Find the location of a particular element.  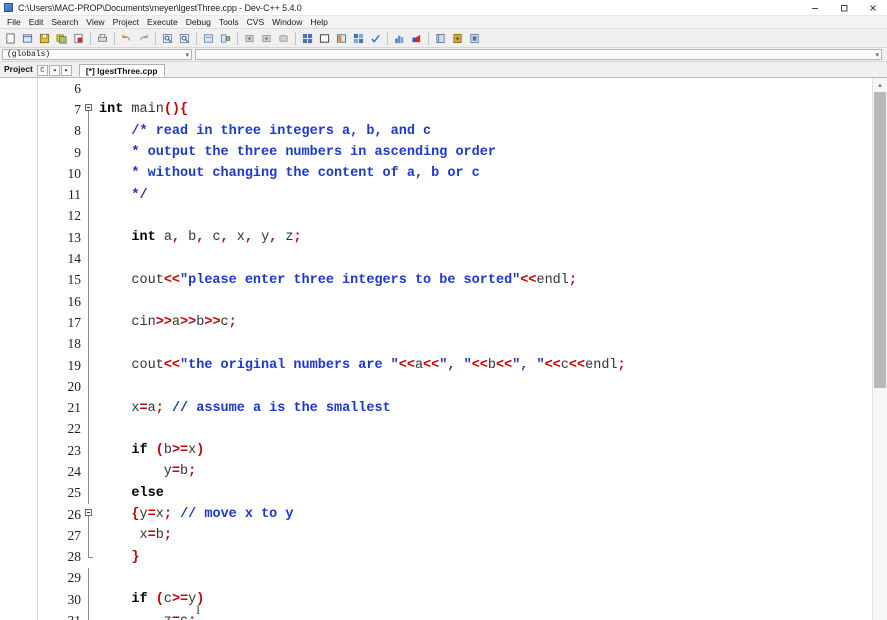

menu-item-tools: Tools is located at coordinates (229, 22).